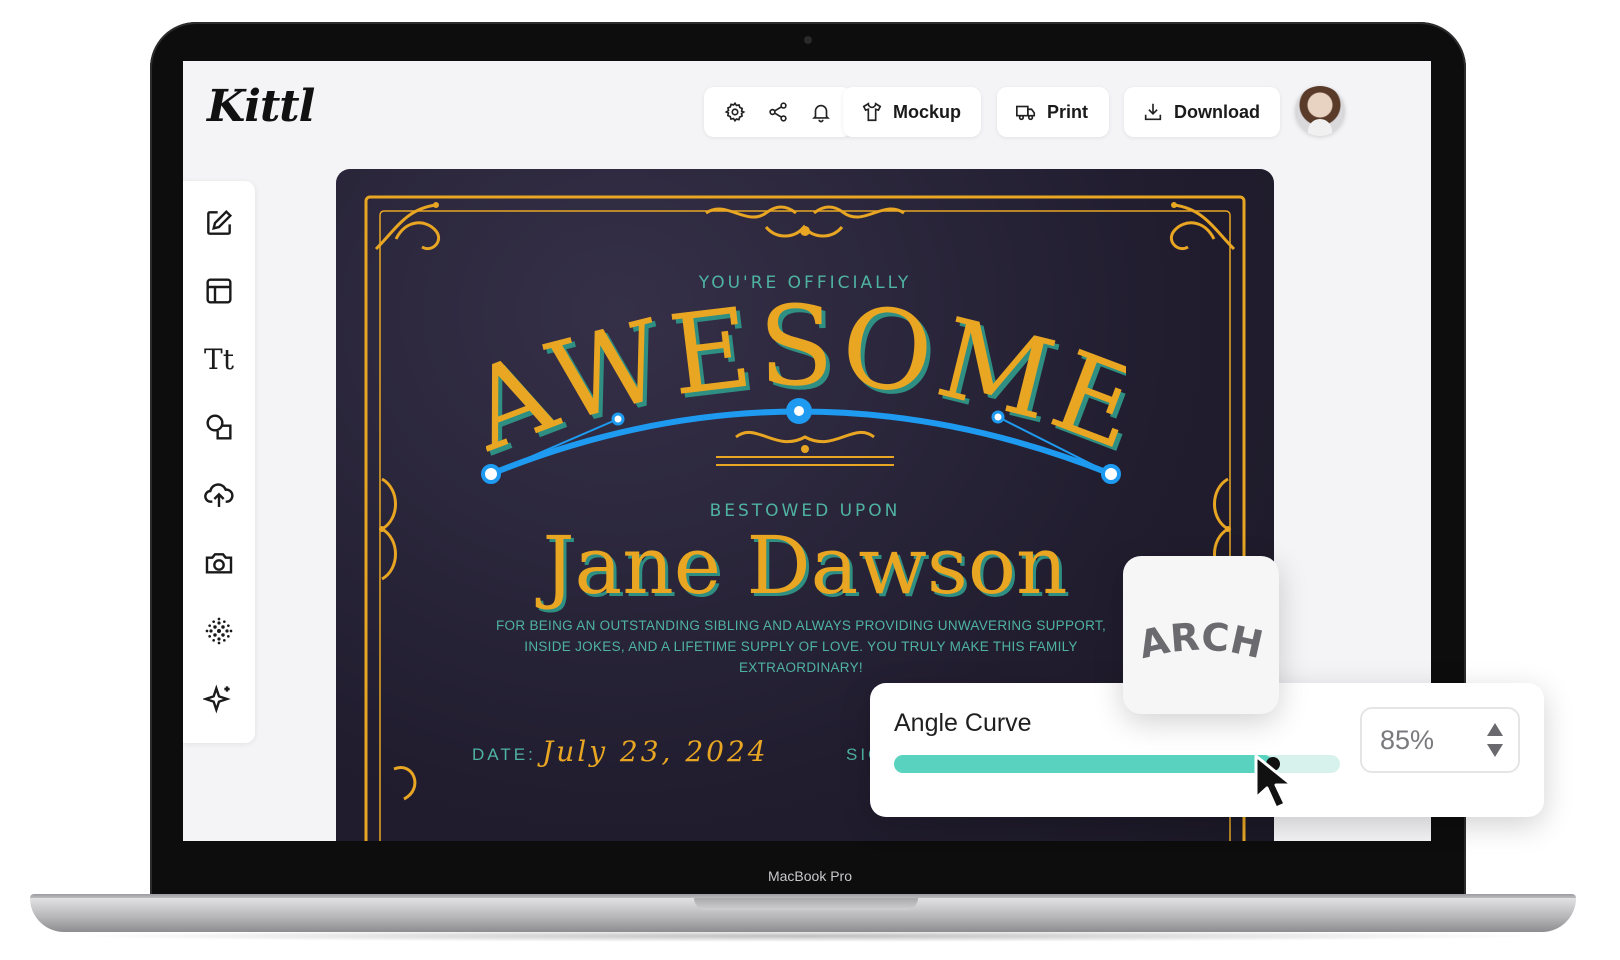 This screenshot has height=960, width=1620. I want to click on sidebar-item-uploads, so click(219, 495).